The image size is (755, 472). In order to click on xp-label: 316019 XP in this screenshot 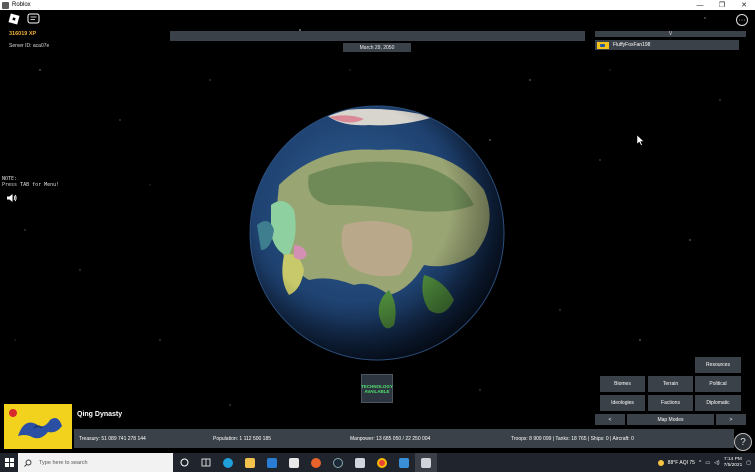, I will do `click(23, 34)`.